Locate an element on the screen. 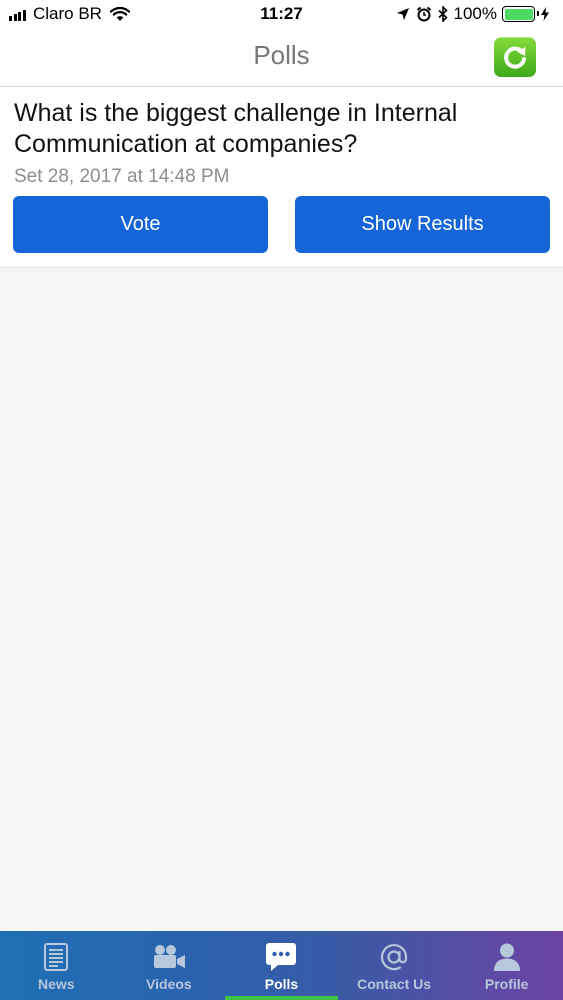 The width and height of the screenshot is (563, 1000). show-results-button: Show Results is located at coordinates (422, 224).